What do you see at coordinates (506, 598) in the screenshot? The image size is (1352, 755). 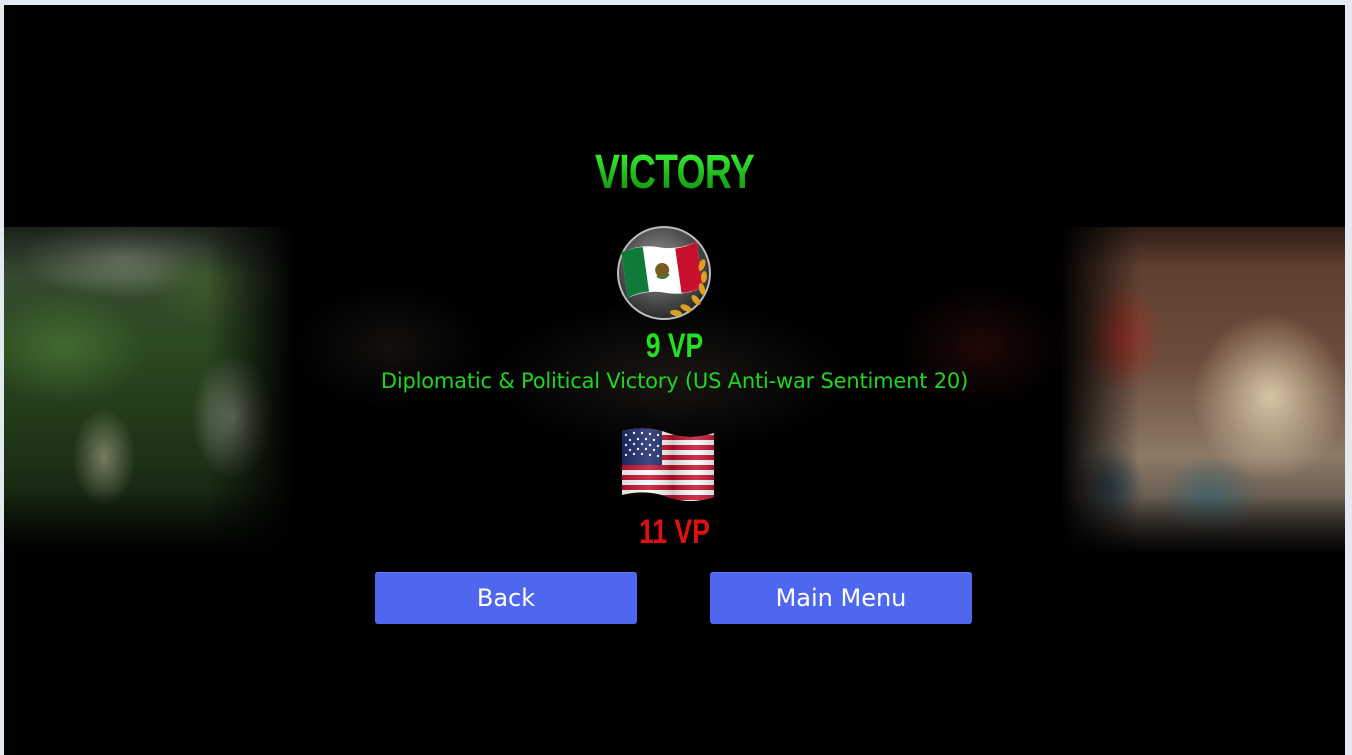 I see `back-button: Back` at bounding box center [506, 598].